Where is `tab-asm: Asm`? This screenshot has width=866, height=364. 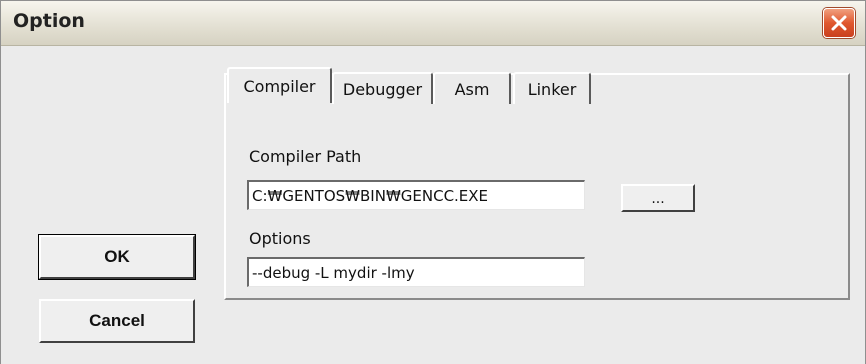
tab-asm: Asm is located at coordinates (472, 88).